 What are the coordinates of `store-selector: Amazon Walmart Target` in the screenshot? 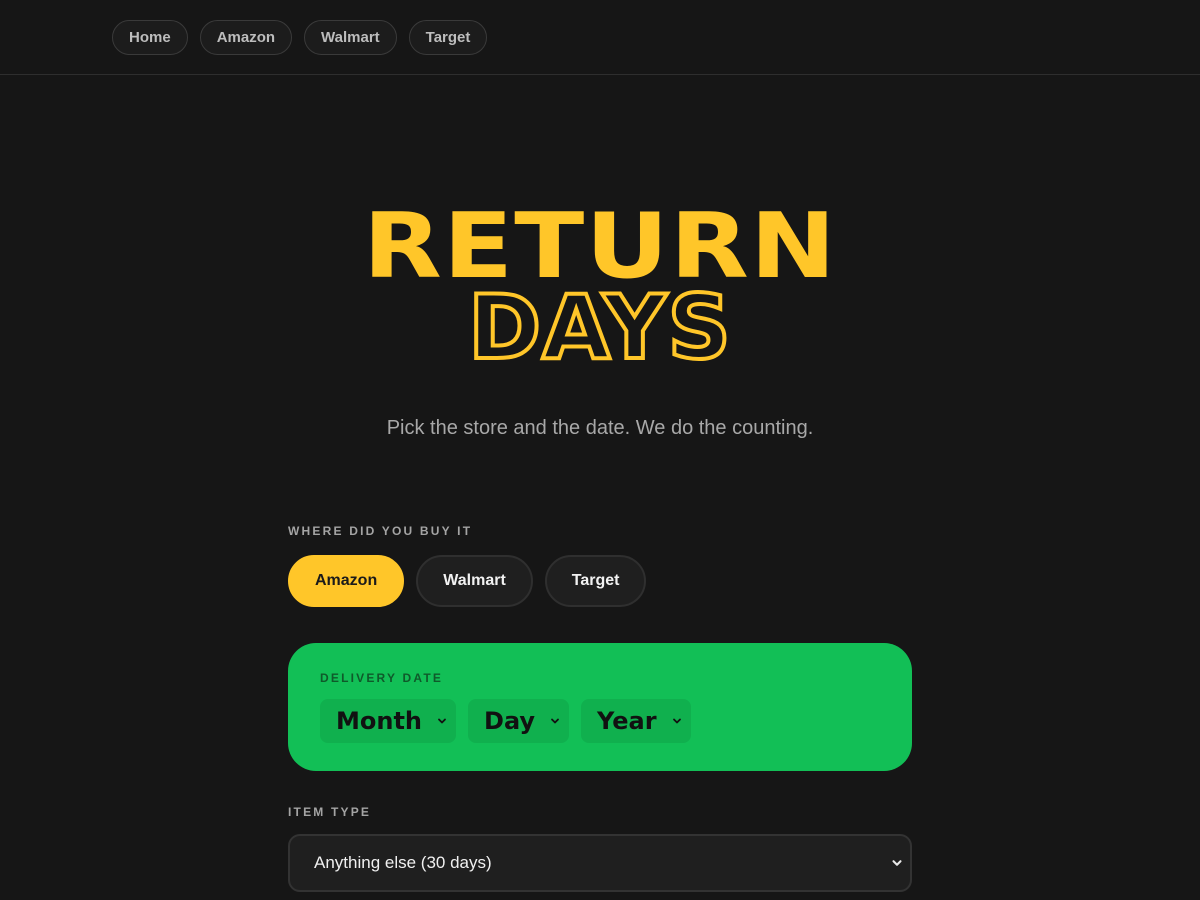 It's located at (600, 581).